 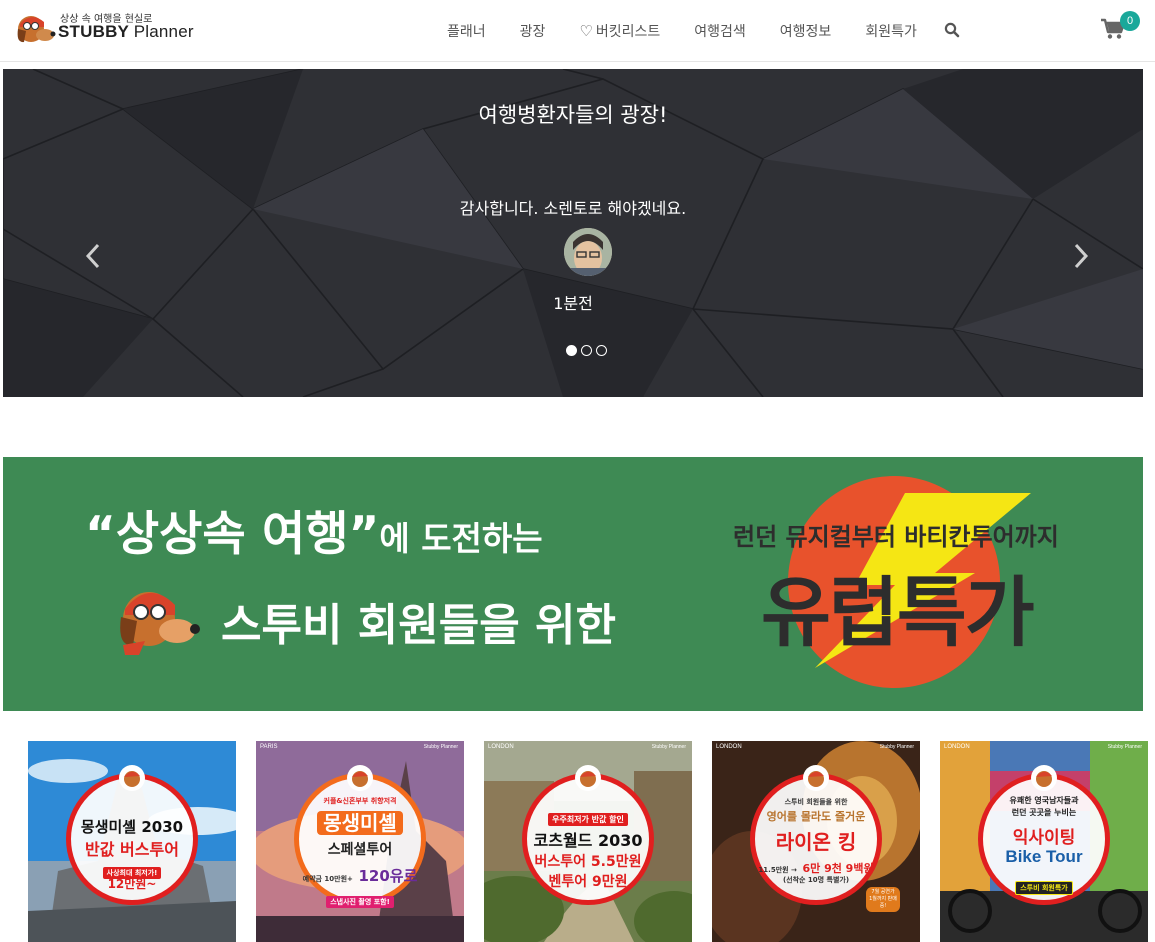 What do you see at coordinates (418, 625) in the screenshot?
I see `promo-subheadline: 스투비 회원들을 위한` at bounding box center [418, 625].